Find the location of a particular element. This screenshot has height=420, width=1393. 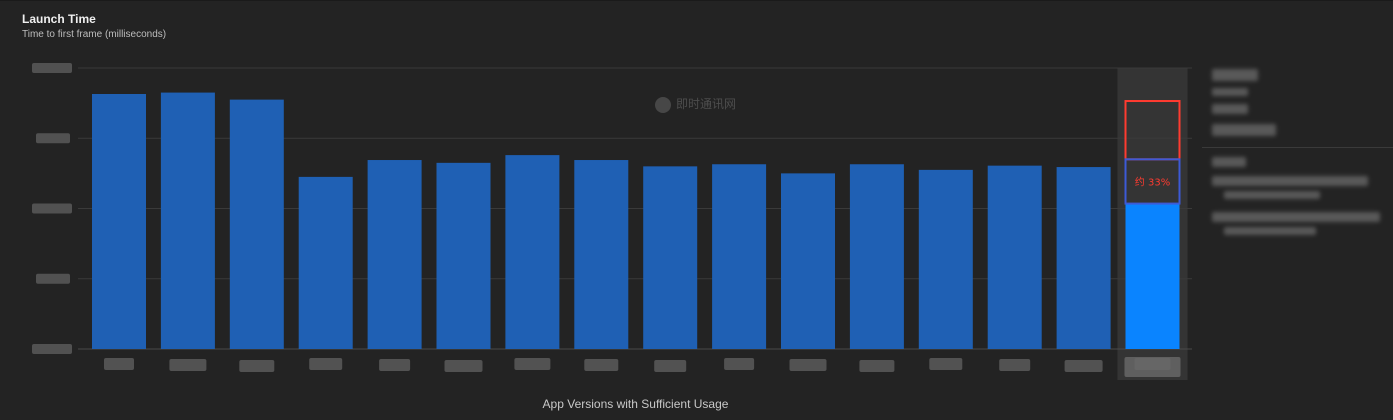

watermark-logo-icon is located at coordinates (663, 105).